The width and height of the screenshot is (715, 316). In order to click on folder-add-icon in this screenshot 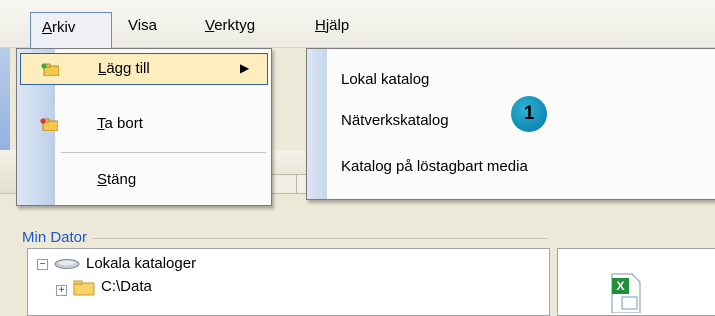, I will do `click(50, 69)`.